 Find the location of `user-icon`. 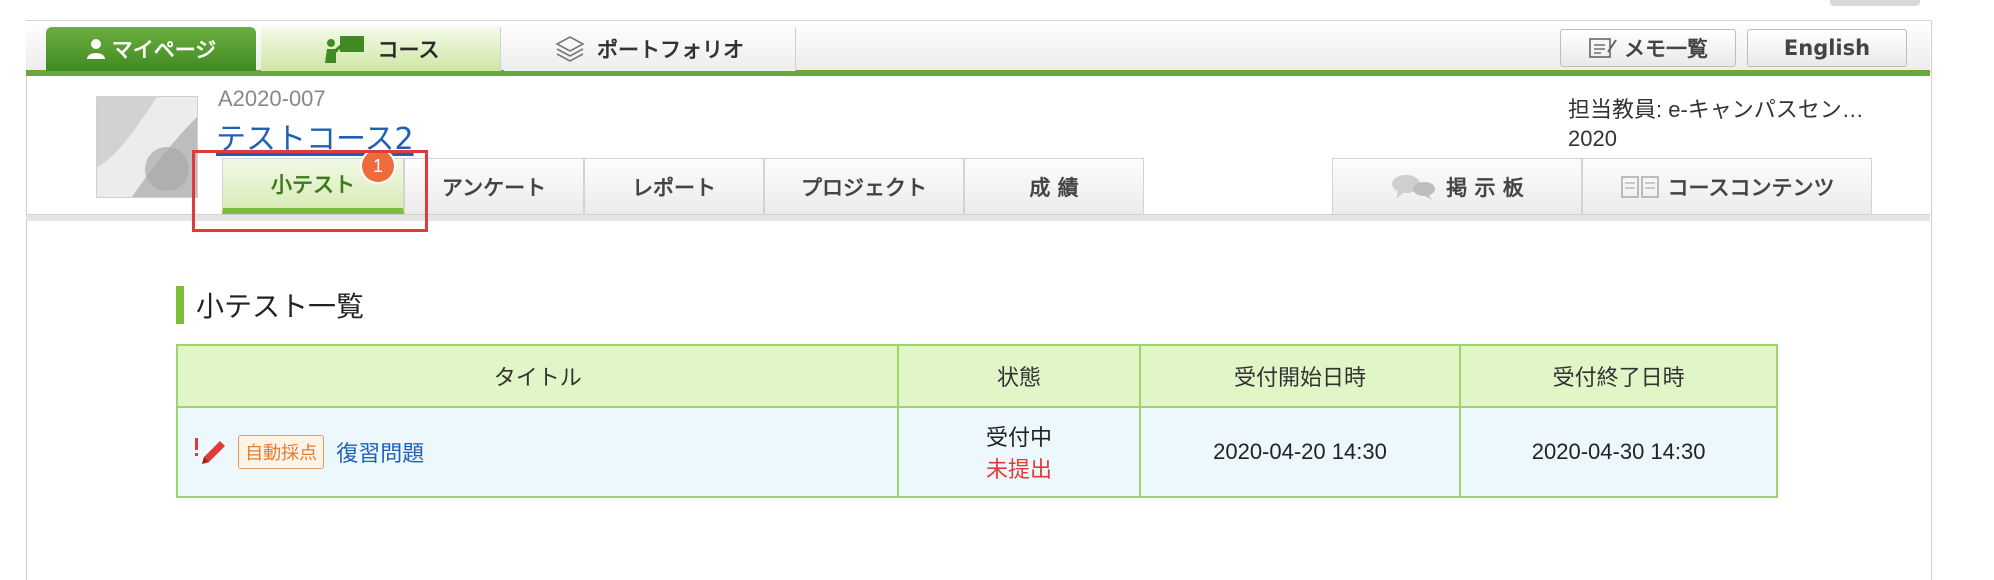

user-icon is located at coordinates (95, 49).